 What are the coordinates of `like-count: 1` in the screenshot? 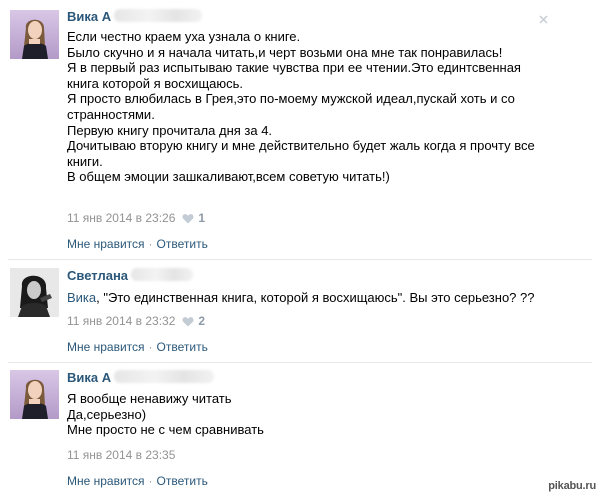 It's located at (202, 218).